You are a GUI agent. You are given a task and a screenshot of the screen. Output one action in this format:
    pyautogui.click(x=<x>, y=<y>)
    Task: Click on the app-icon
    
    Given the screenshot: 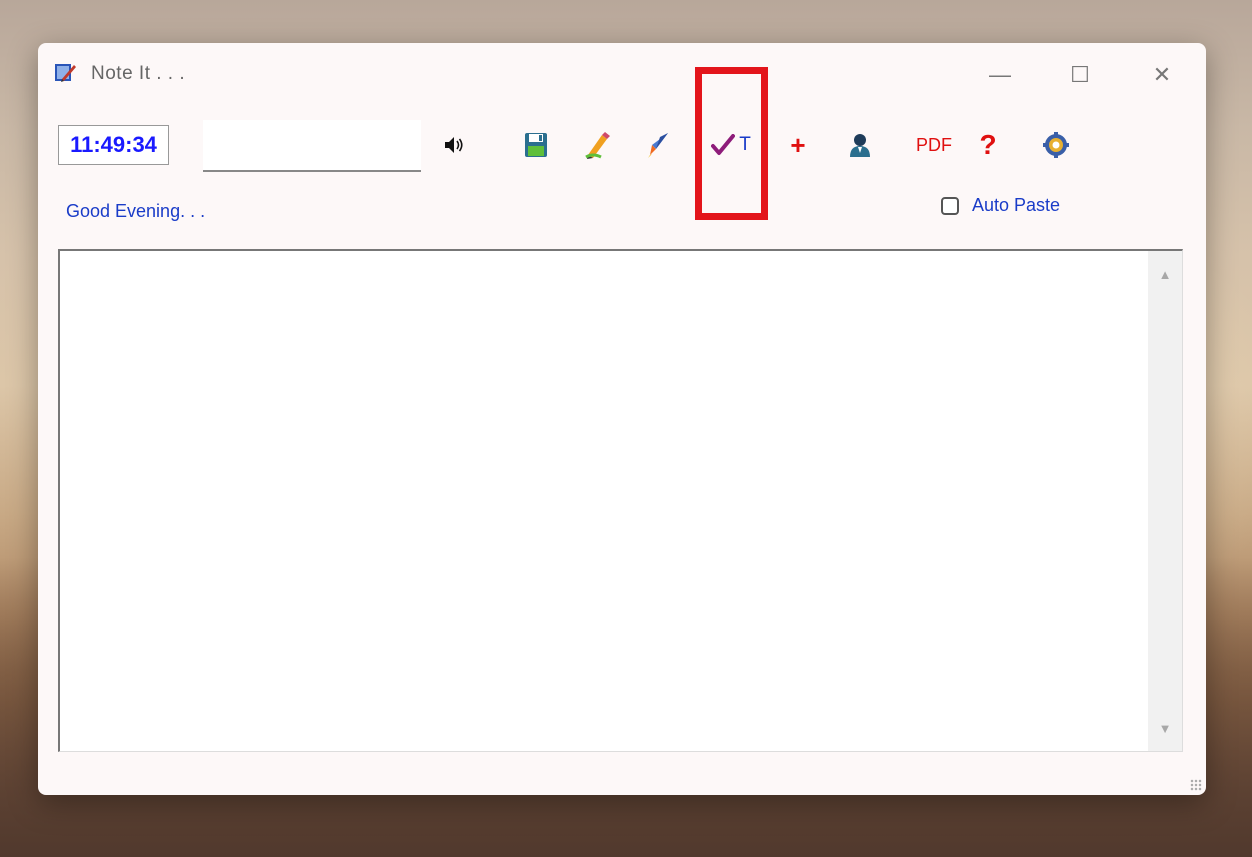 What is the action you would take?
    pyautogui.click(x=65, y=73)
    